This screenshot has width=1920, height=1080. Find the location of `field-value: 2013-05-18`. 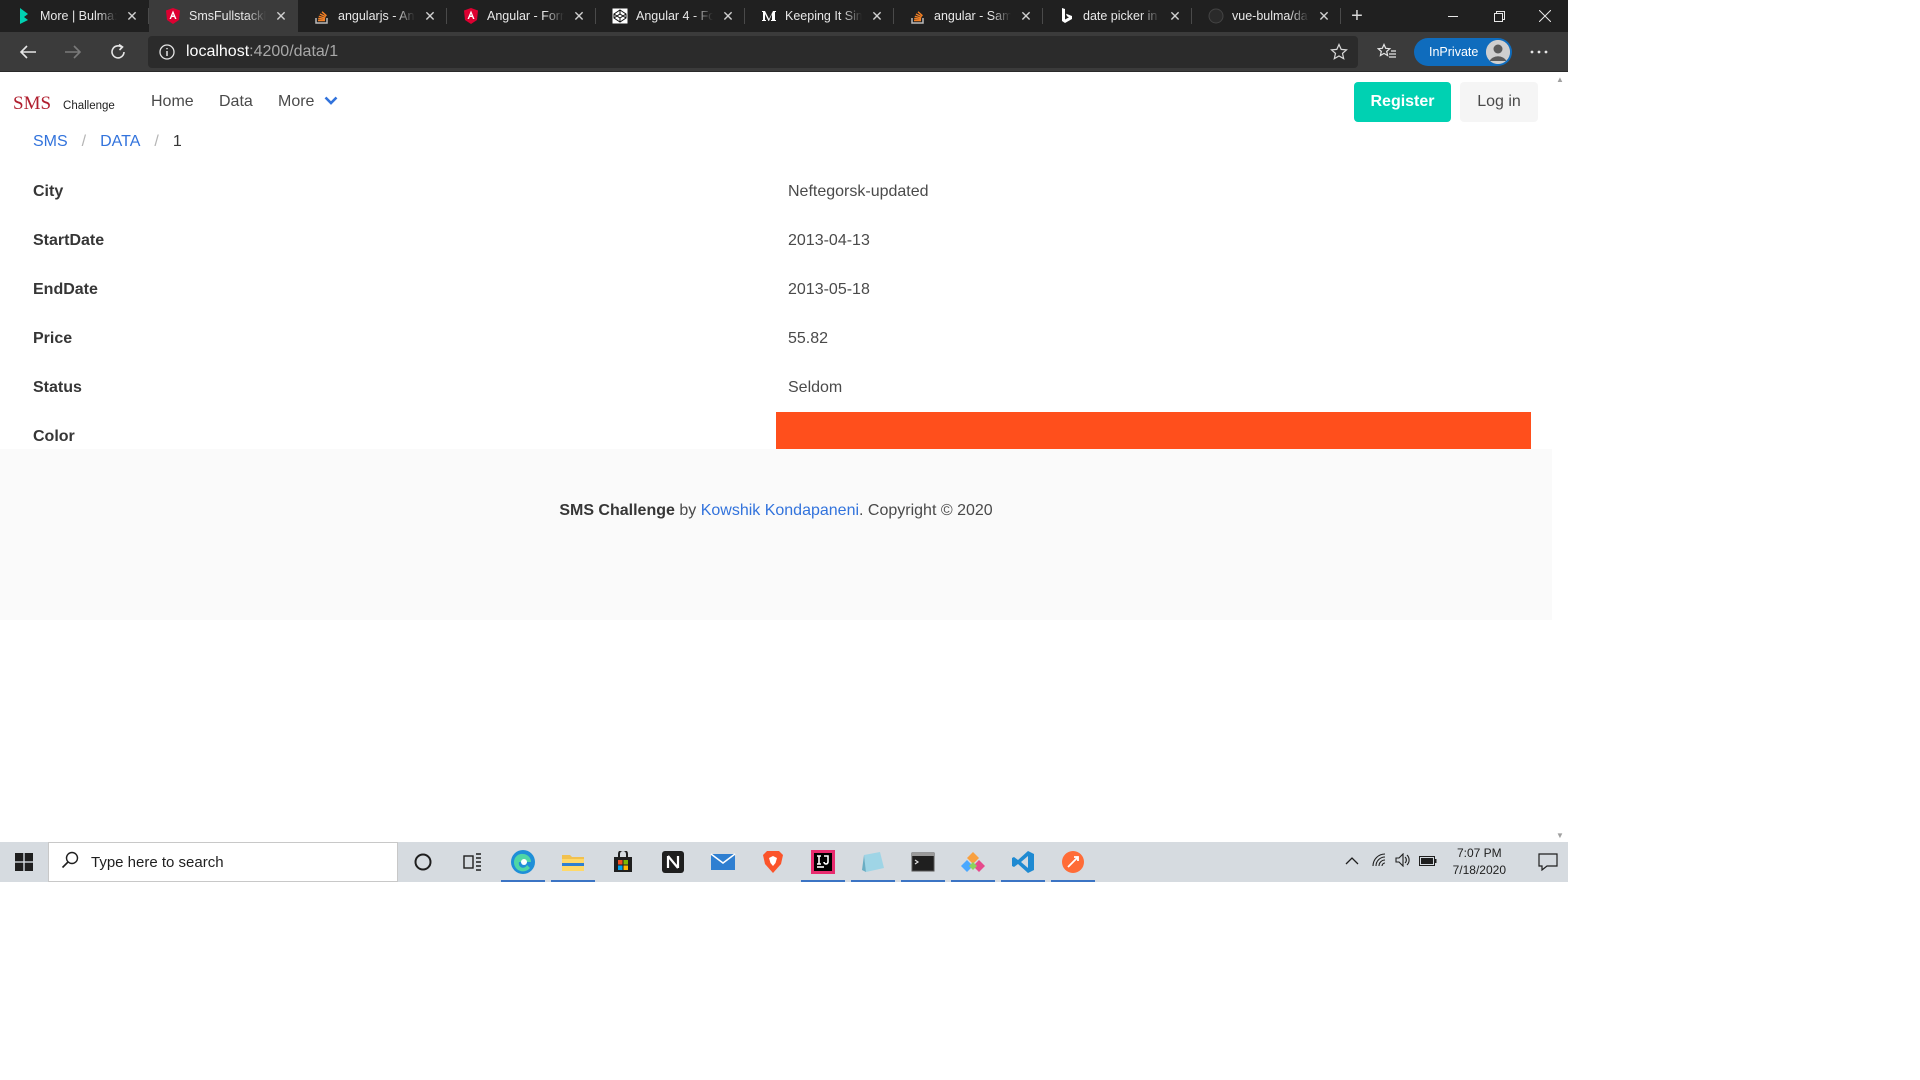

field-value: 2013-05-18 is located at coordinates (829, 289).